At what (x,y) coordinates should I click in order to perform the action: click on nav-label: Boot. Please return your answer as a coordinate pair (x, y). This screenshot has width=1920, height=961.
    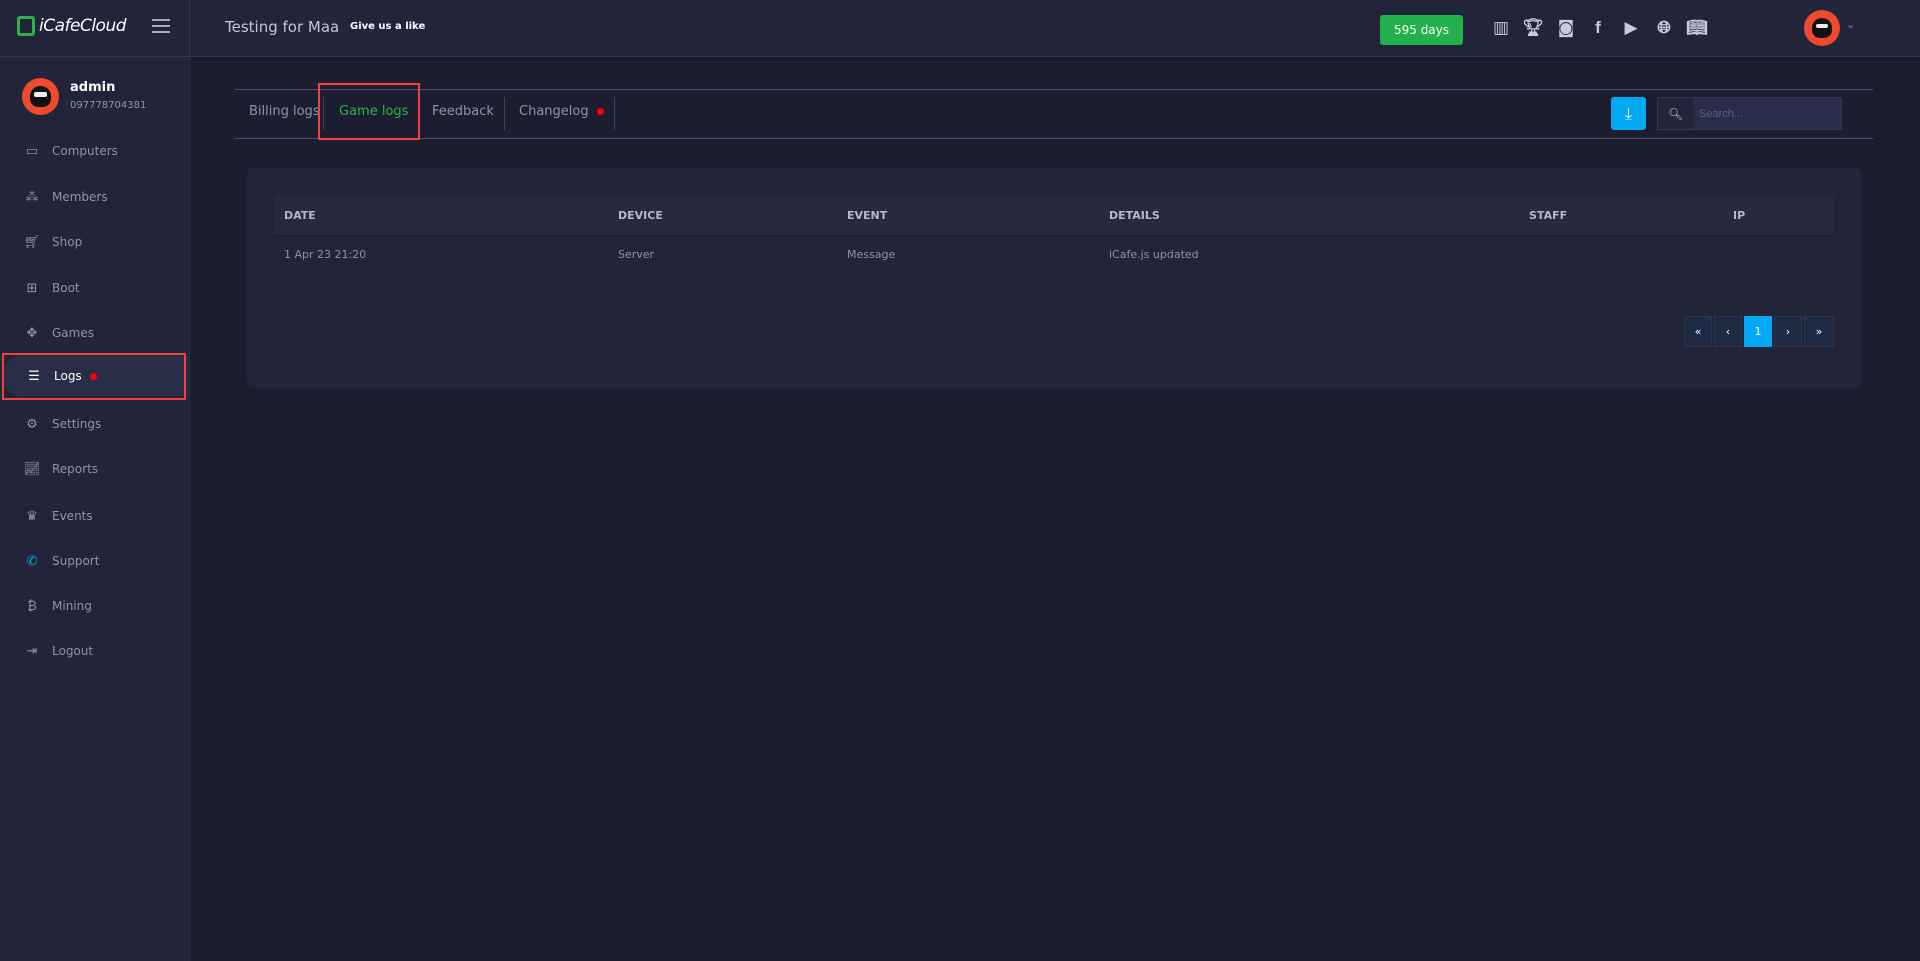
    Looking at the image, I should click on (66, 288).